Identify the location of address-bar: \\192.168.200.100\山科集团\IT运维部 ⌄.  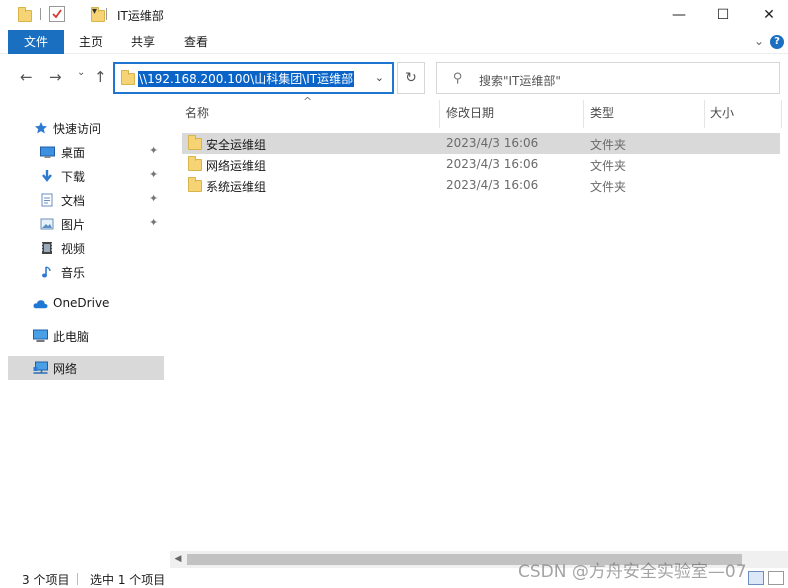
(253, 78).